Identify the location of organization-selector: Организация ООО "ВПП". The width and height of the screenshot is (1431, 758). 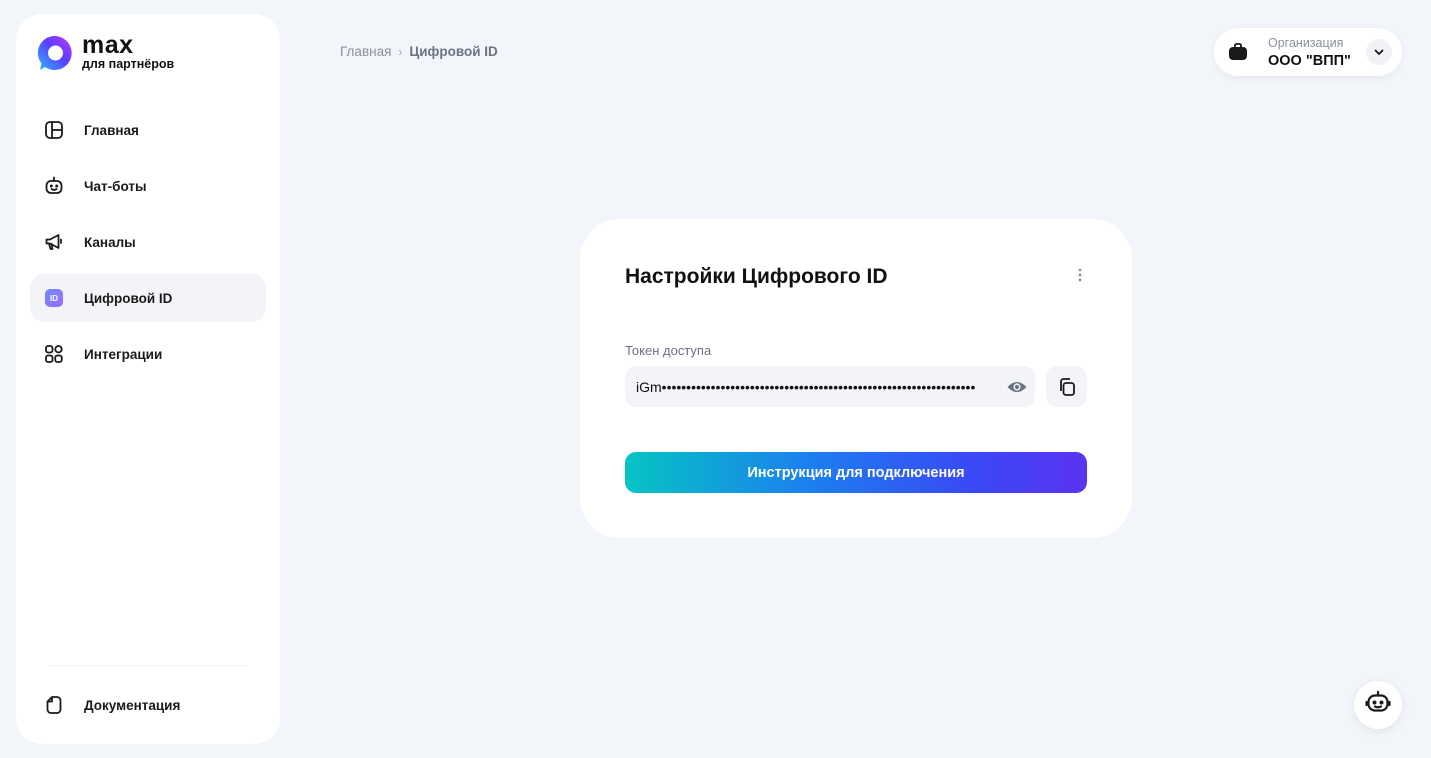
(1308, 52).